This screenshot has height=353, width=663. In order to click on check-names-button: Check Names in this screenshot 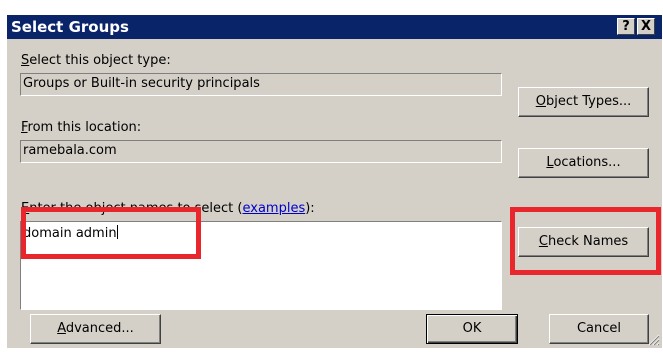, I will do `click(583, 242)`.